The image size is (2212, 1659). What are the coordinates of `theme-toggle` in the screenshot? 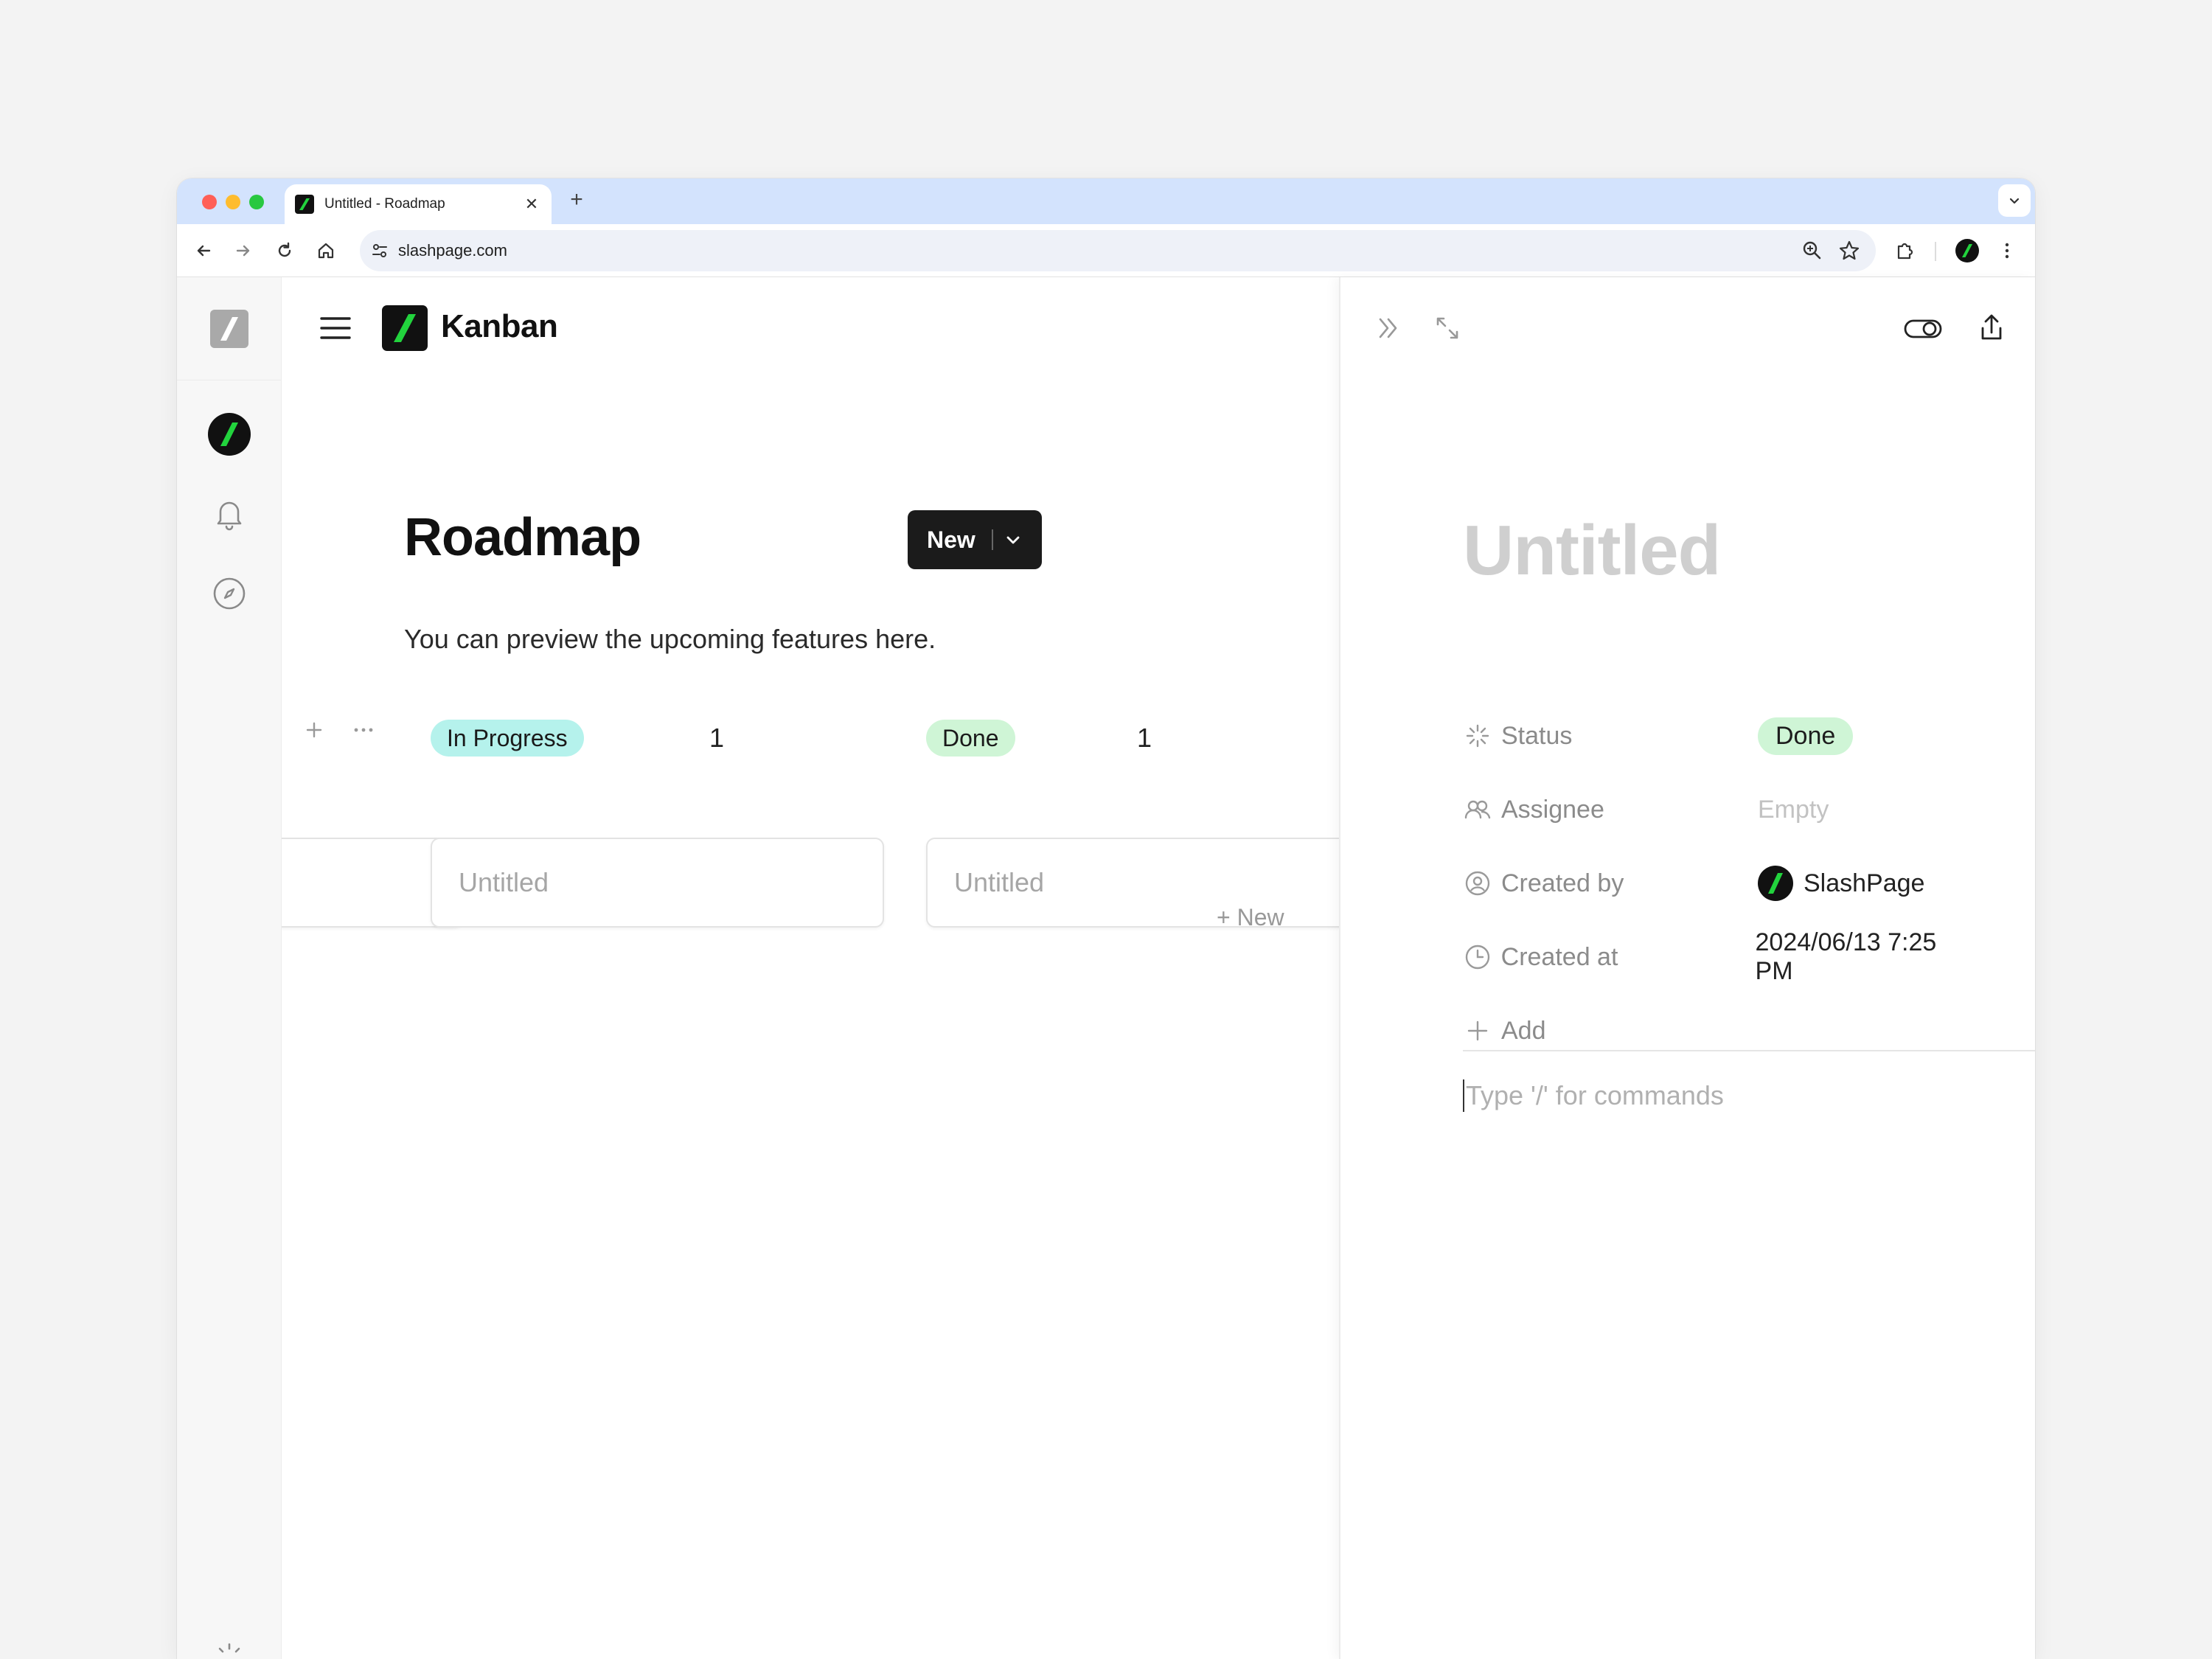 It's located at (229, 1647).